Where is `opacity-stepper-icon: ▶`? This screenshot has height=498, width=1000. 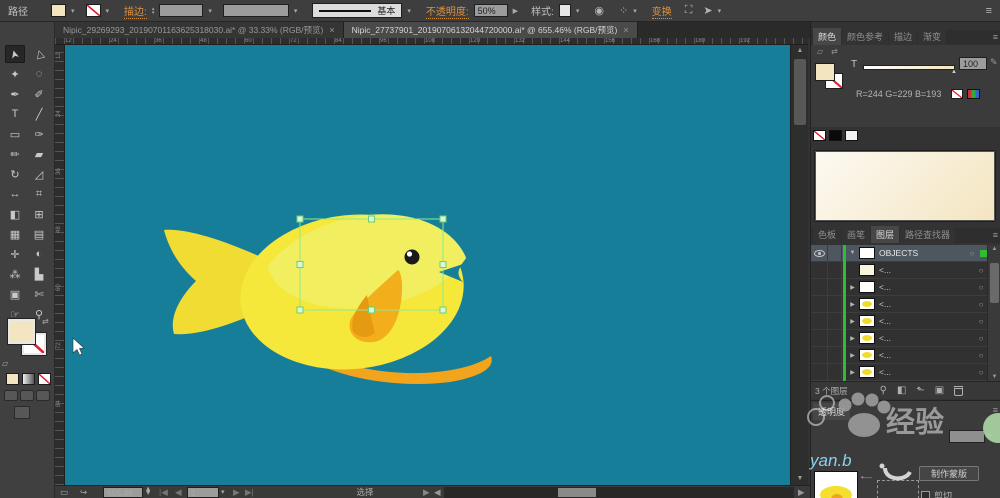
opacity-stepper-icon: ▶ is located at coordinates (990, 435).